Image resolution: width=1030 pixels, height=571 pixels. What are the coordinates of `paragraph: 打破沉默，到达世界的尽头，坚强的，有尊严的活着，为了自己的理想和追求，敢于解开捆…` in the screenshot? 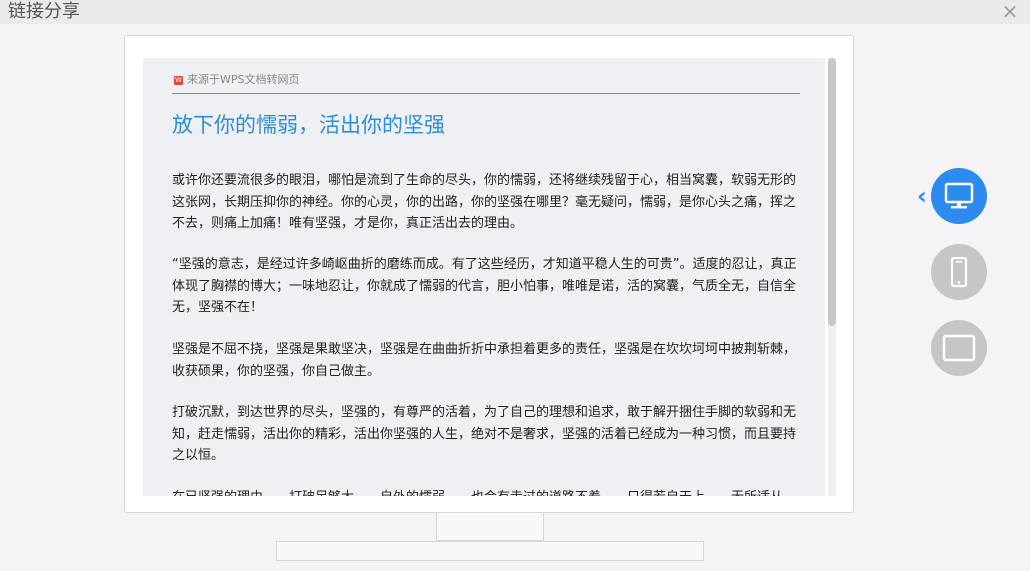 It's located at (484, 434).